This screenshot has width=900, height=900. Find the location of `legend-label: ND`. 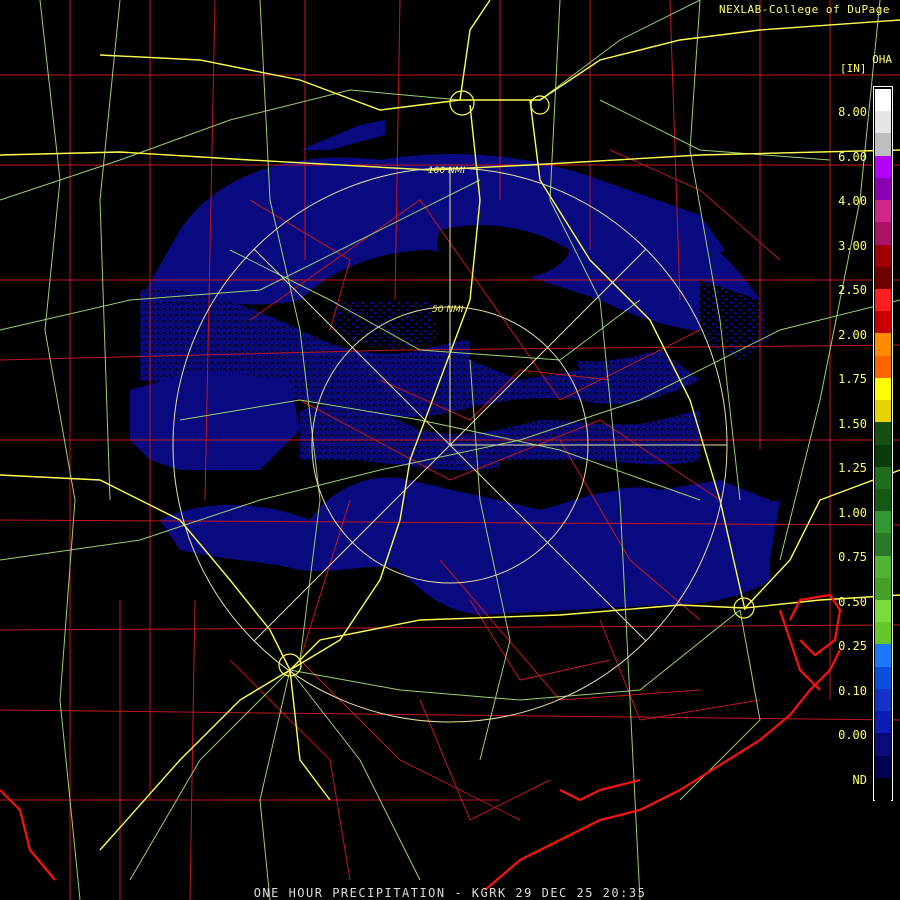

legend-label: ND is located at coordinates (859, 779).